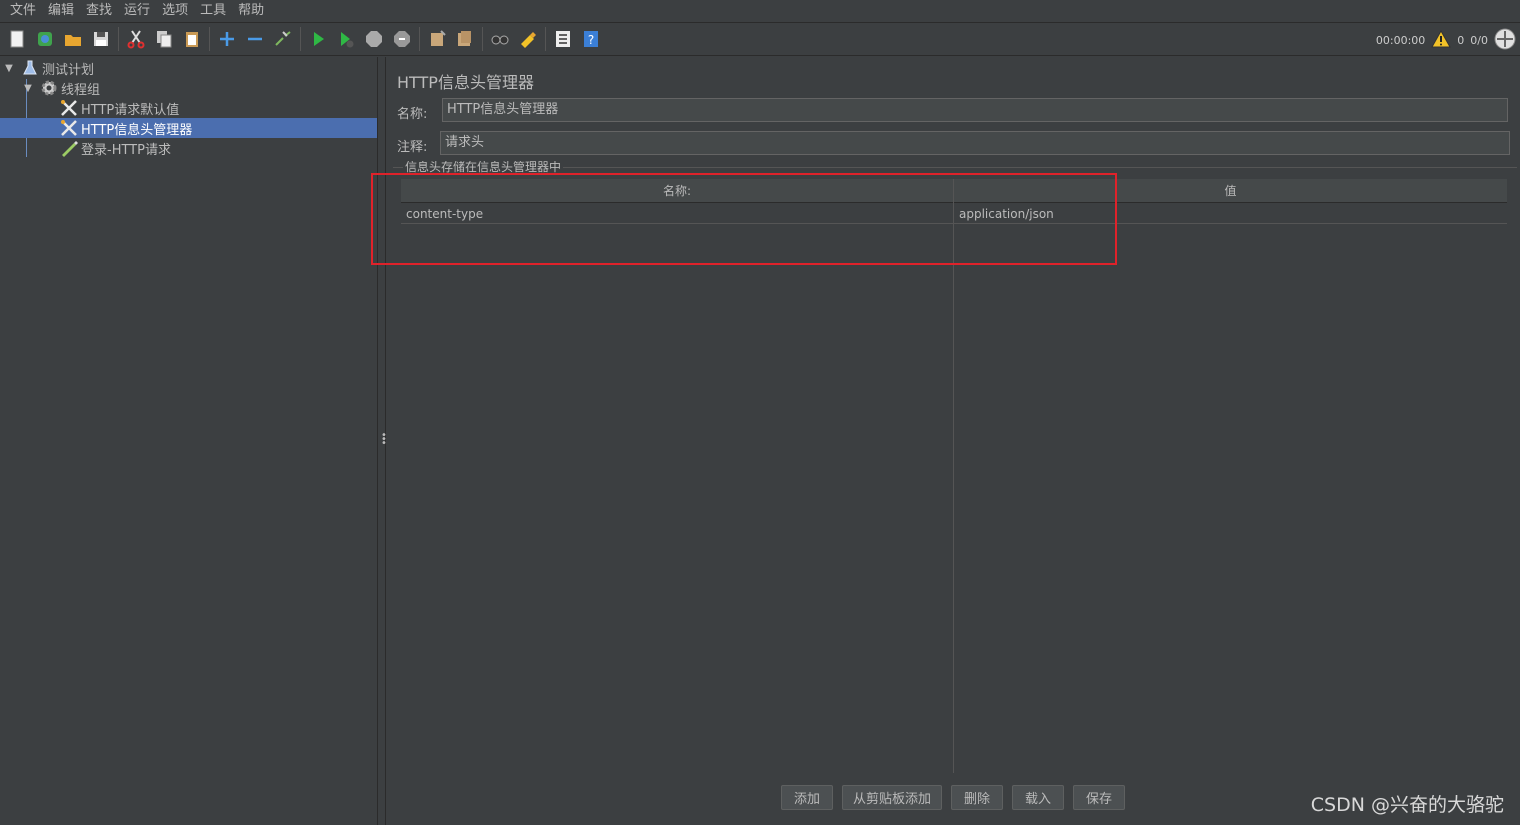 The width and height of the screenshot is (1520, 825). Describe the element at coordinates (45, 39) in the screenshot. I see `templates-icon` at that location.